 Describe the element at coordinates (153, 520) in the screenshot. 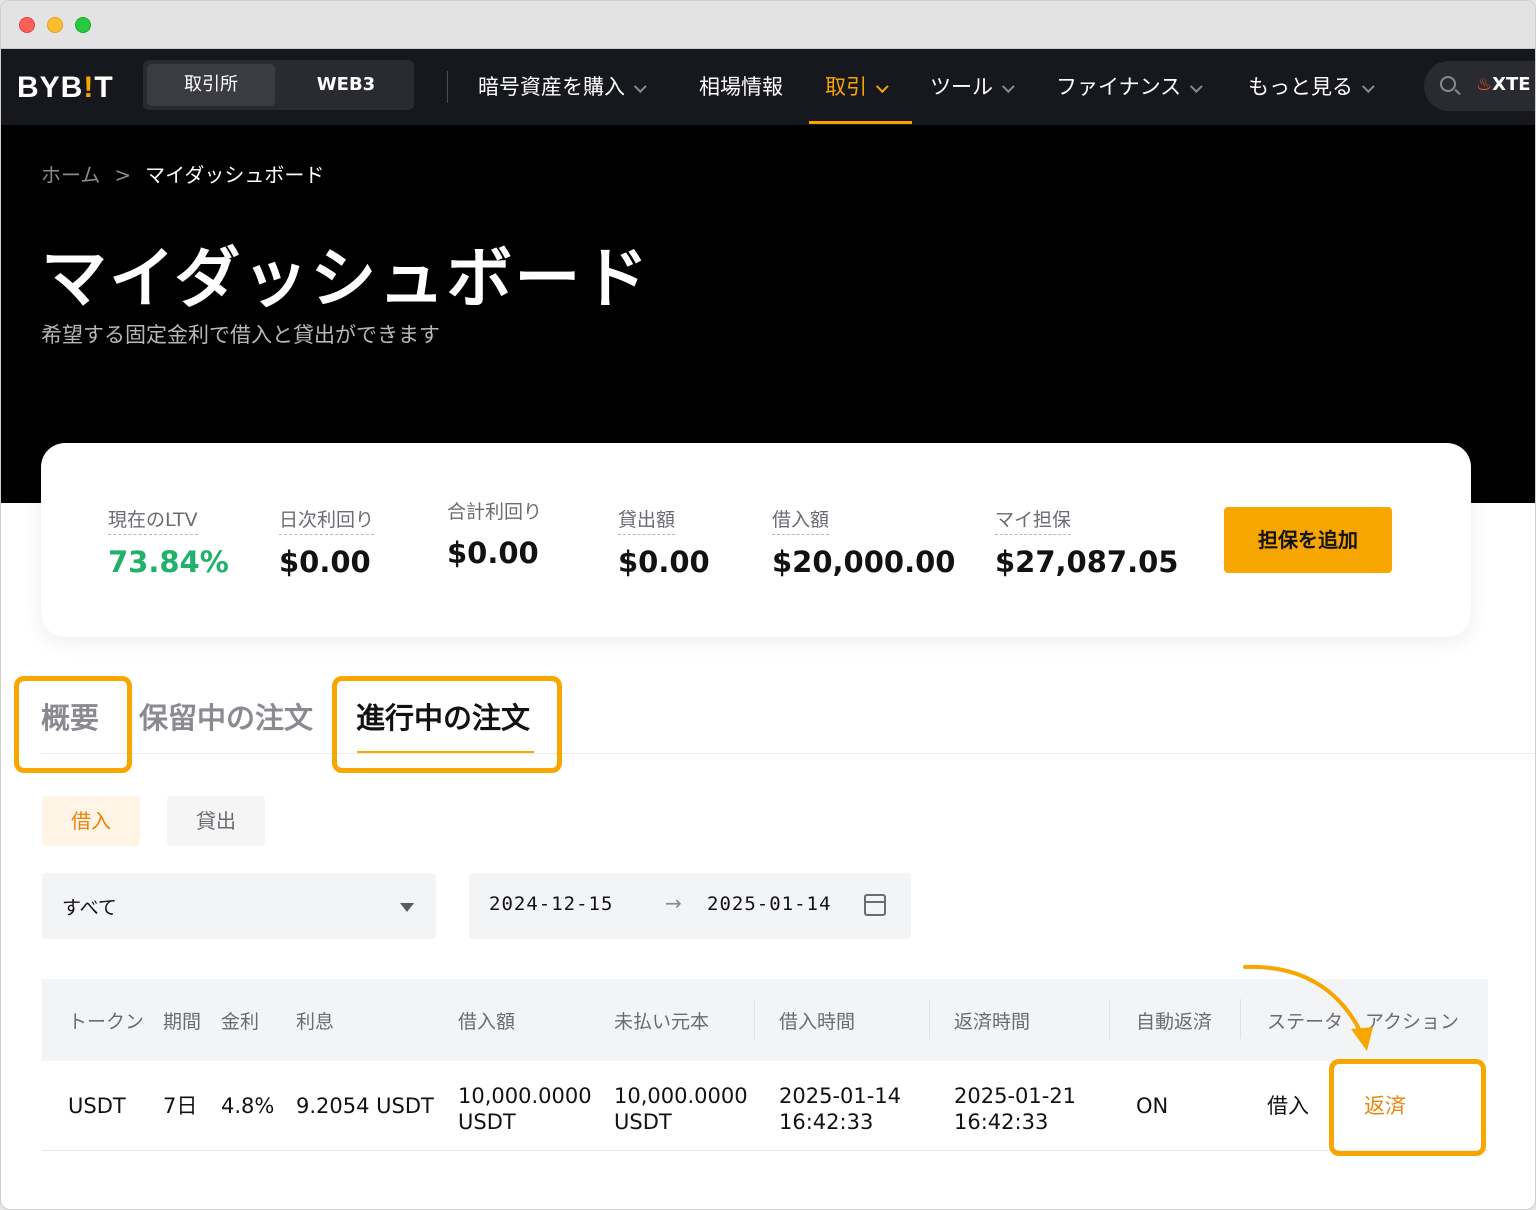

I see `stat-ltv-label: 現在のLTV` at that location.